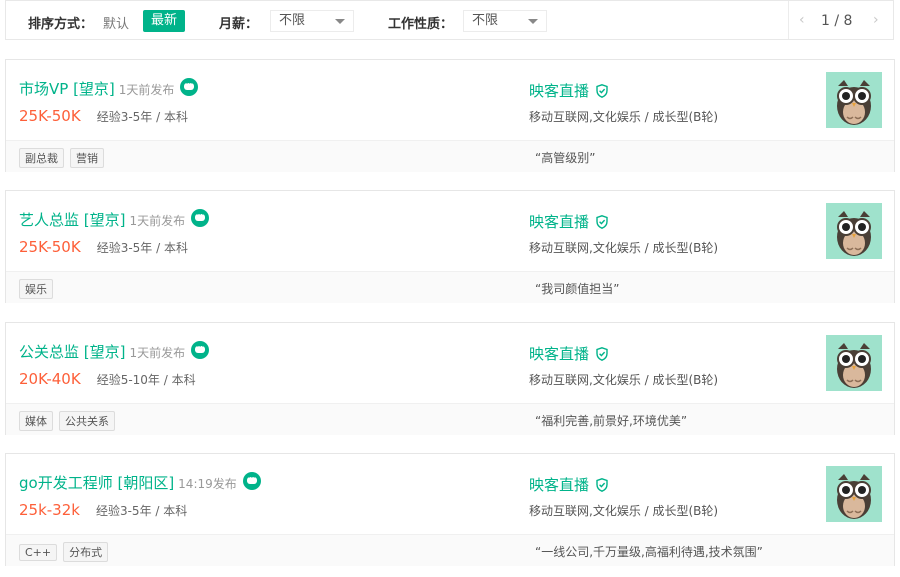 The height and width of the screenshot is (577, 900). What do you see at coordinates (312, 21) in the screenshot?
I see `salary-select: 不限` at bounding box center [312, 21].